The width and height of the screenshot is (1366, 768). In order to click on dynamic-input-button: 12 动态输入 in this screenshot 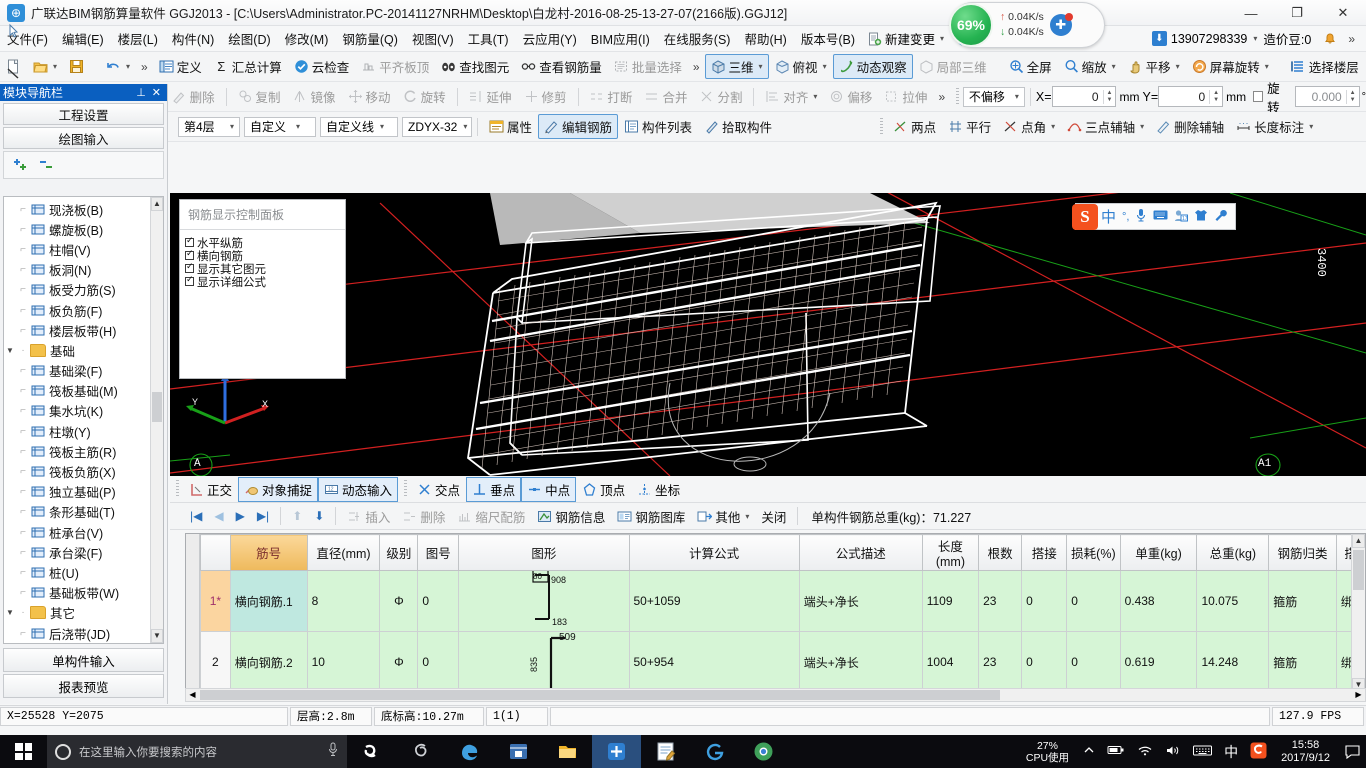, I will do `click(358, 489)`.